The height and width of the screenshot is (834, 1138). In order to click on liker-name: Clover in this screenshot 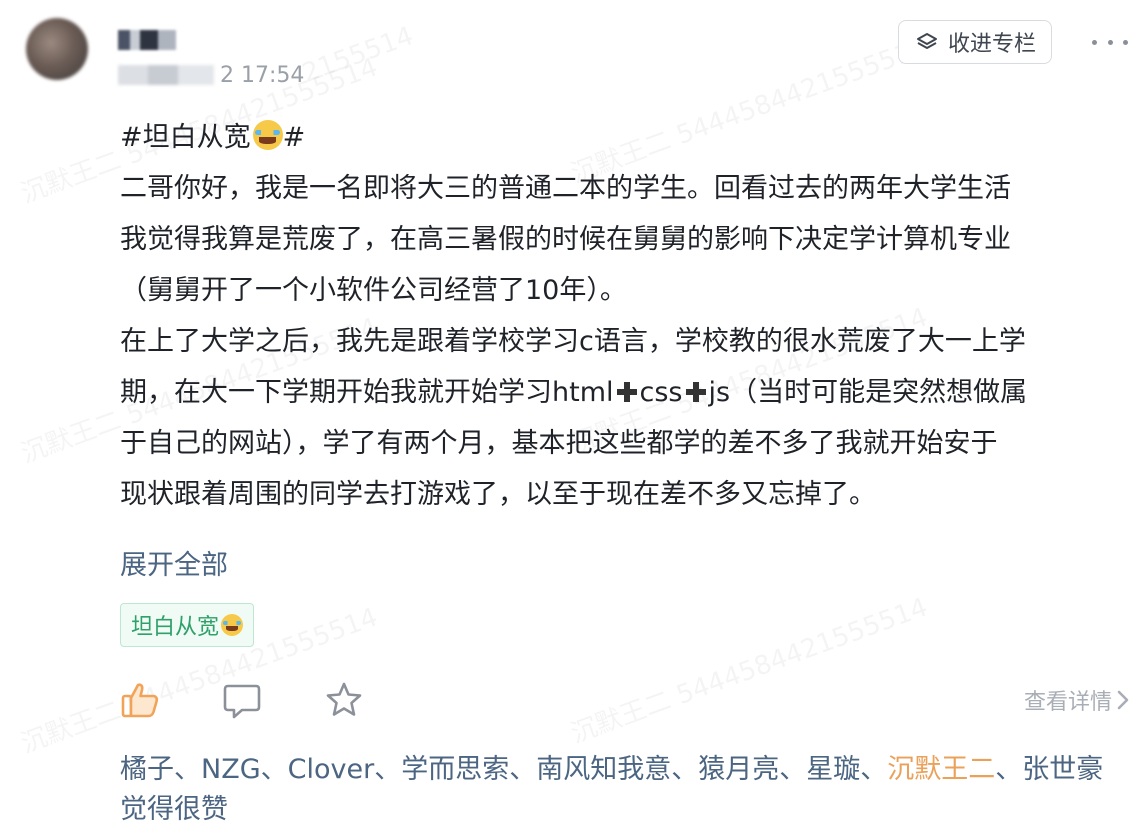, I will do `click(331, 769)`.